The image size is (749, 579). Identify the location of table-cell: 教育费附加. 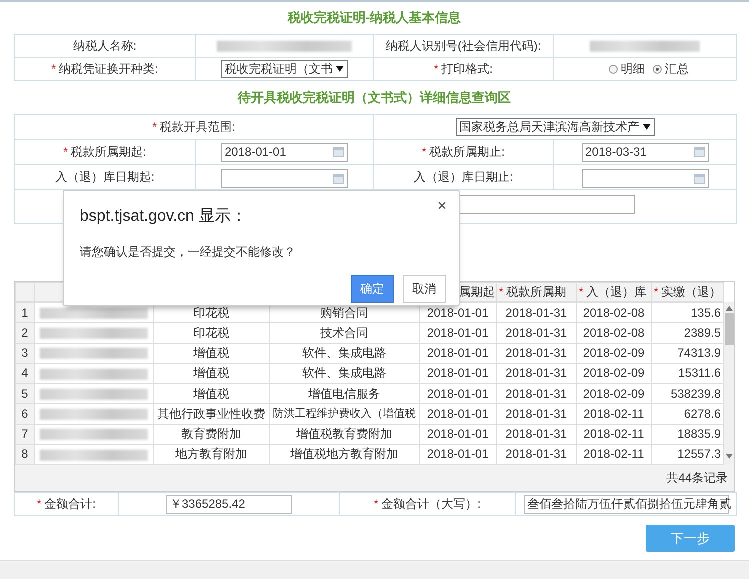
(212, 434).